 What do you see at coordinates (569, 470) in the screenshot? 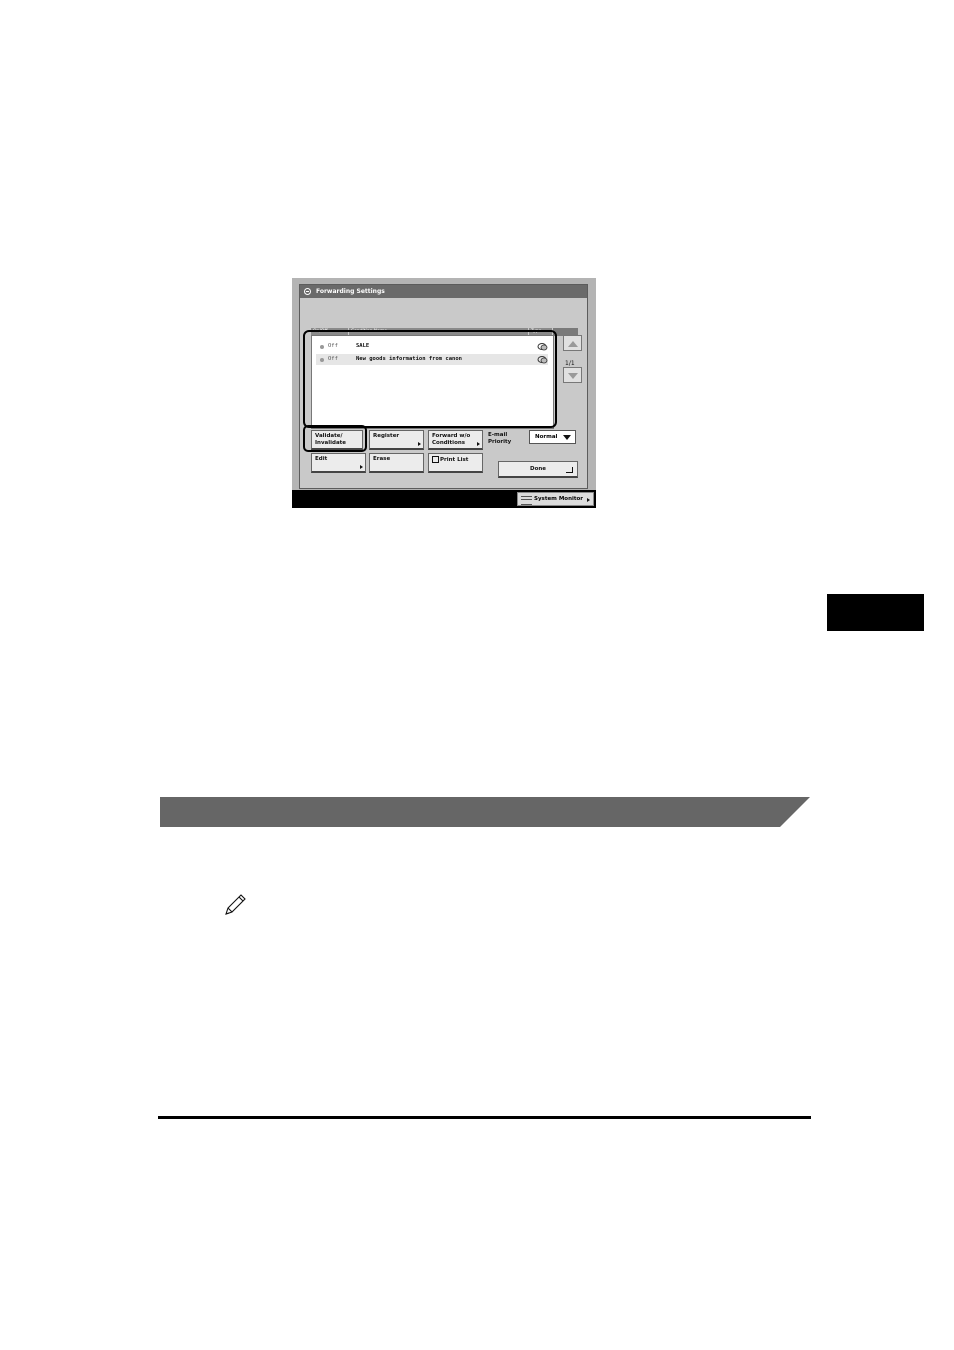
I see `return-icon` at bounding box center [569, 470].